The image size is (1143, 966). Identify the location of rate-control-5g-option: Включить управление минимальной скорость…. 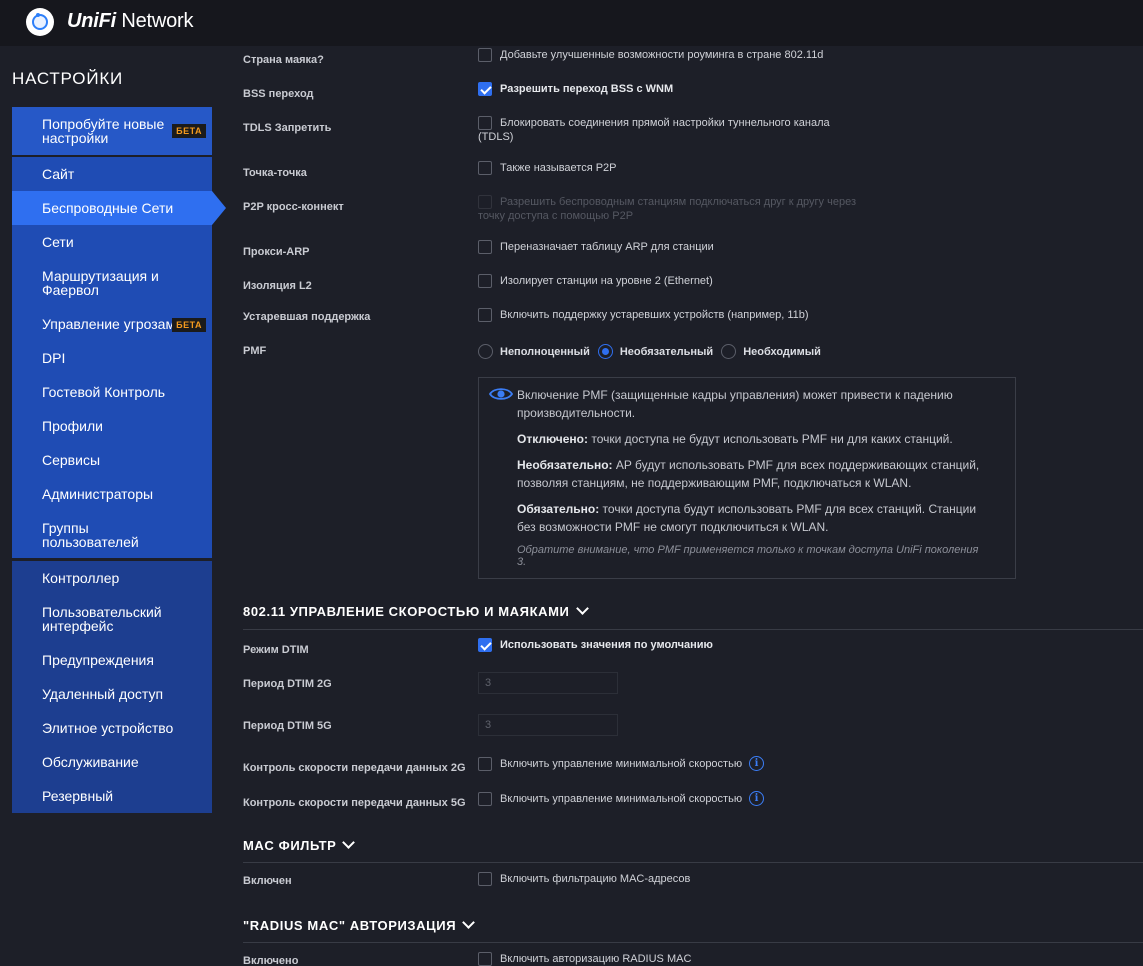
(621, 798).